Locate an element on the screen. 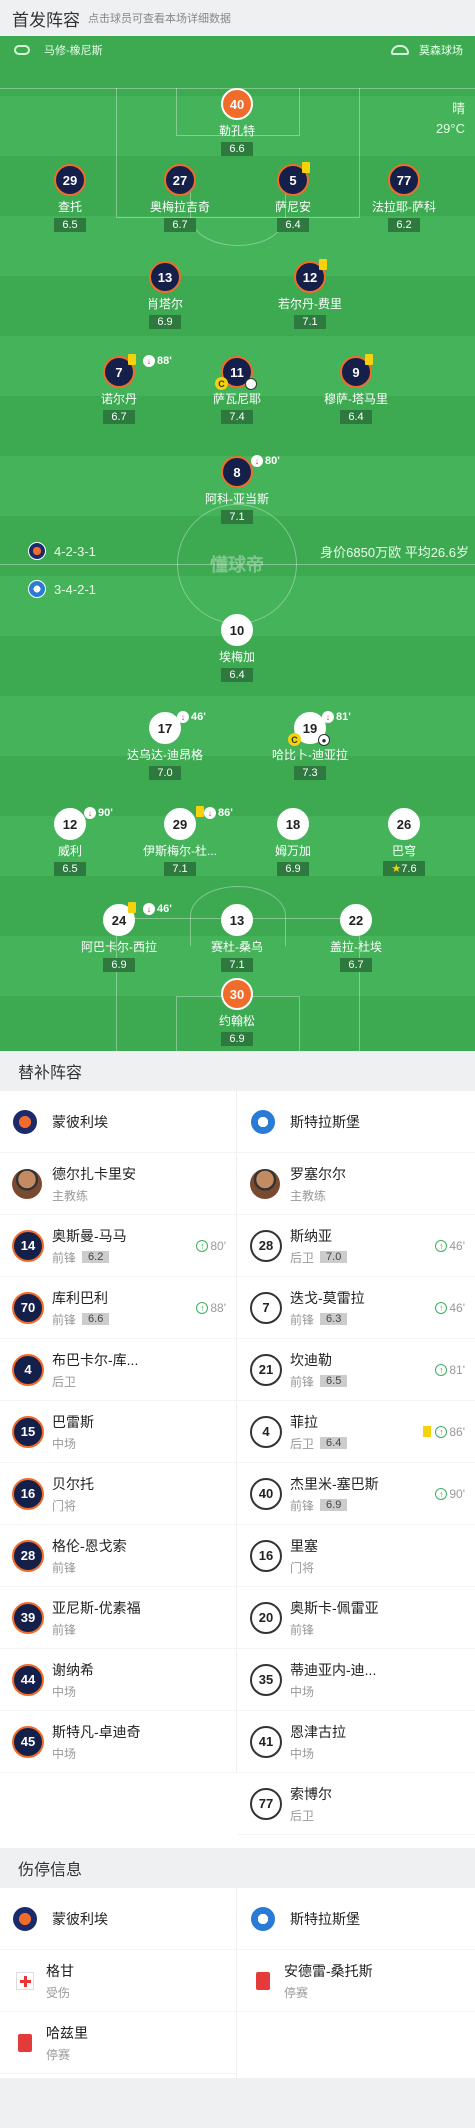 The width and height of the screenshot is (475, 2128). position-label: 门将 is located at coordinates (302, 1567).